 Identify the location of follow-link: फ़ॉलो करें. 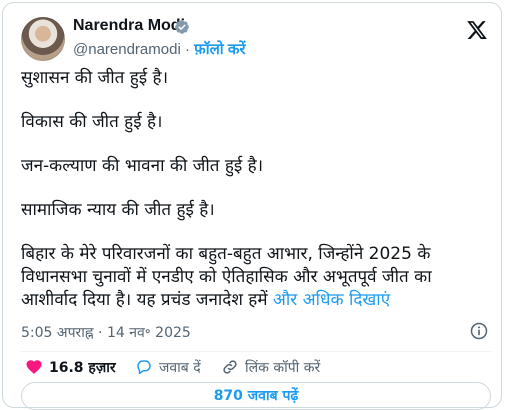
(219, 49).